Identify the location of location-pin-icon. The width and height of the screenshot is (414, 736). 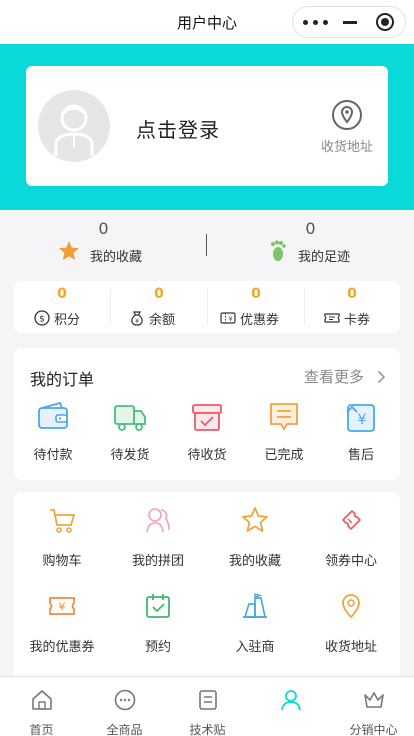
(347, 115).